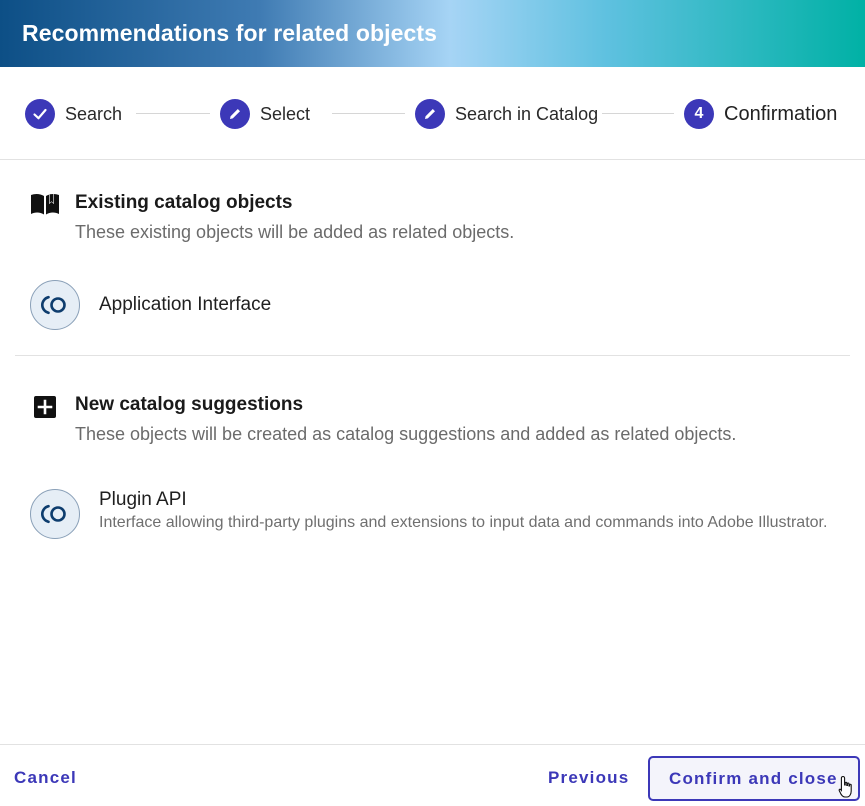 The image size is (865, 806). Describe the element at coordinates (45, 407) in the screenshot. I see `plus-box-icon` at that location.